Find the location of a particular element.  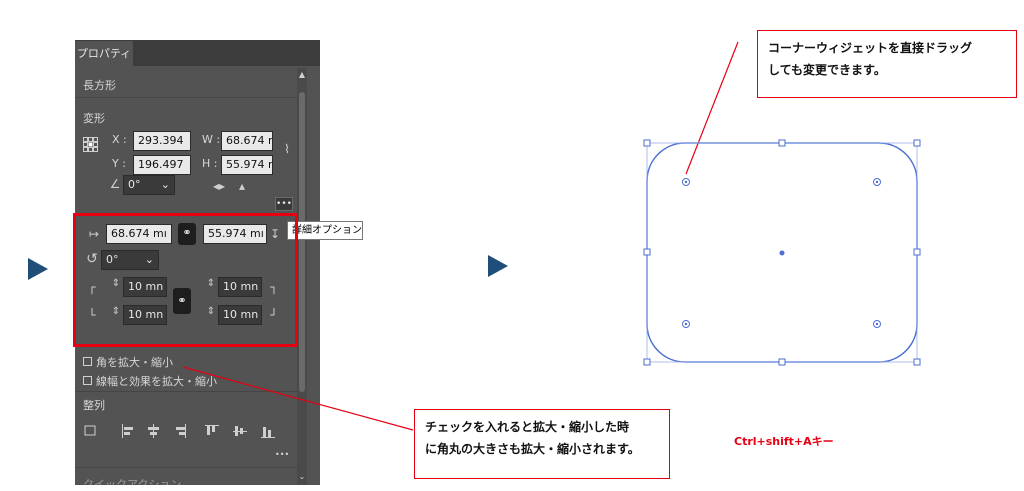

callout-leader-top is located at coordinates (712, 108).